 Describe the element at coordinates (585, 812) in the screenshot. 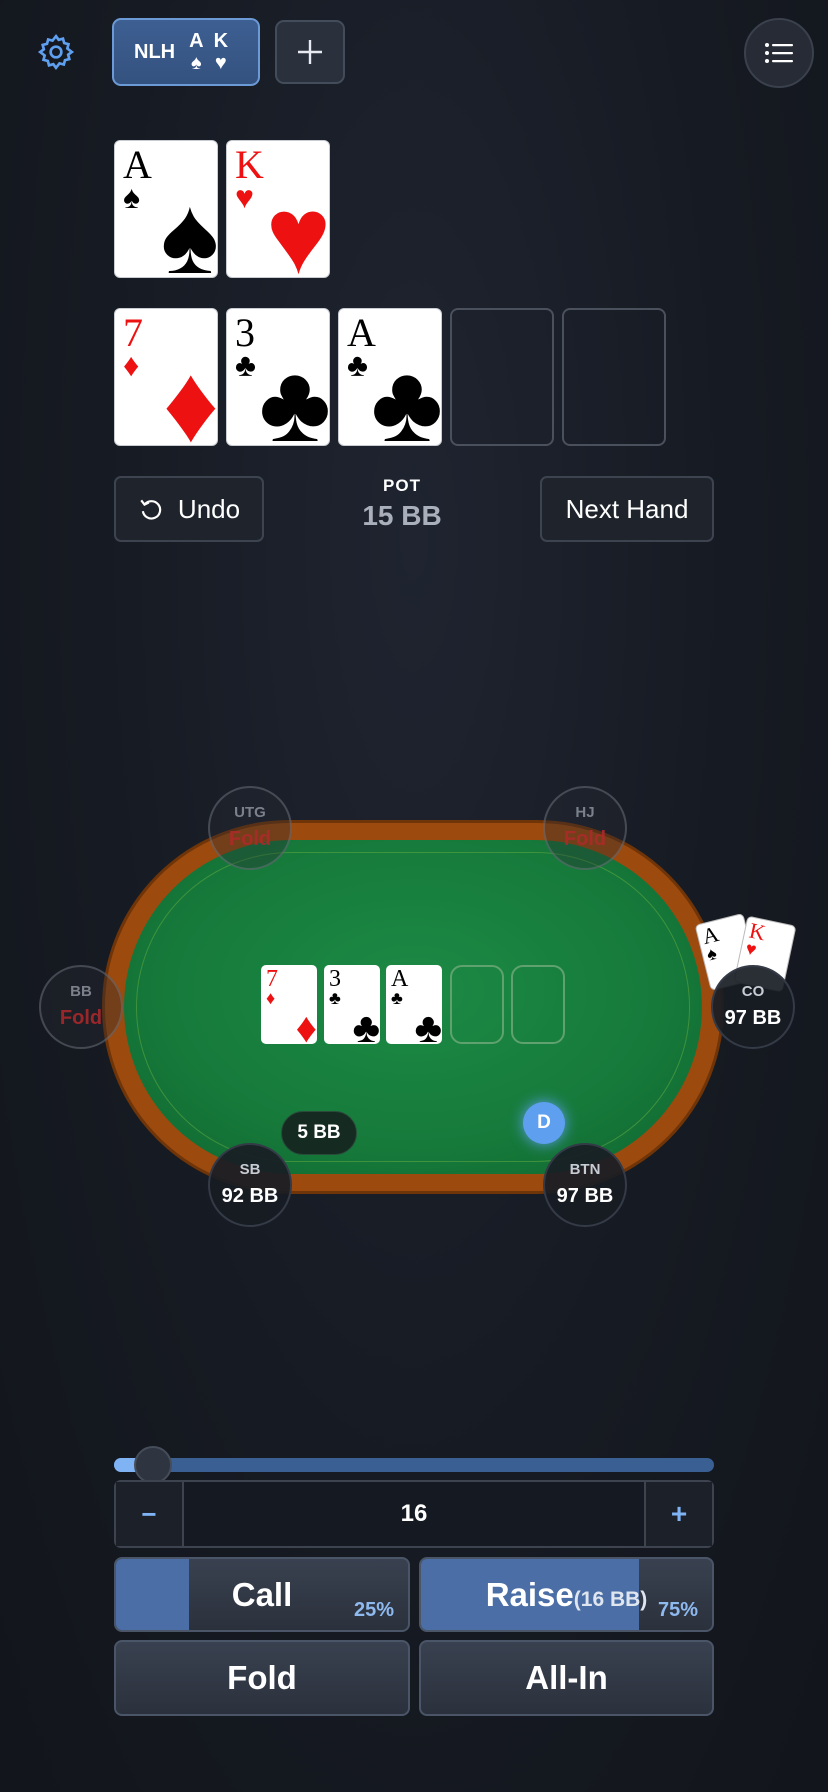

I see `seat-position: HJ` at that location.